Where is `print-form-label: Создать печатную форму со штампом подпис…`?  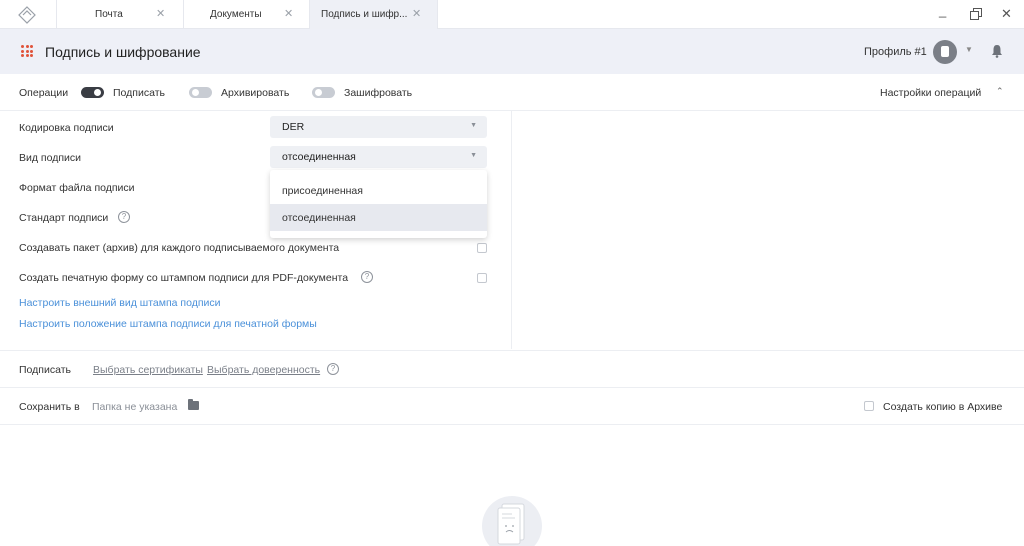 print-form-label: Создать печатную форму со штампом подпис… is located at coordinates (184, 278).